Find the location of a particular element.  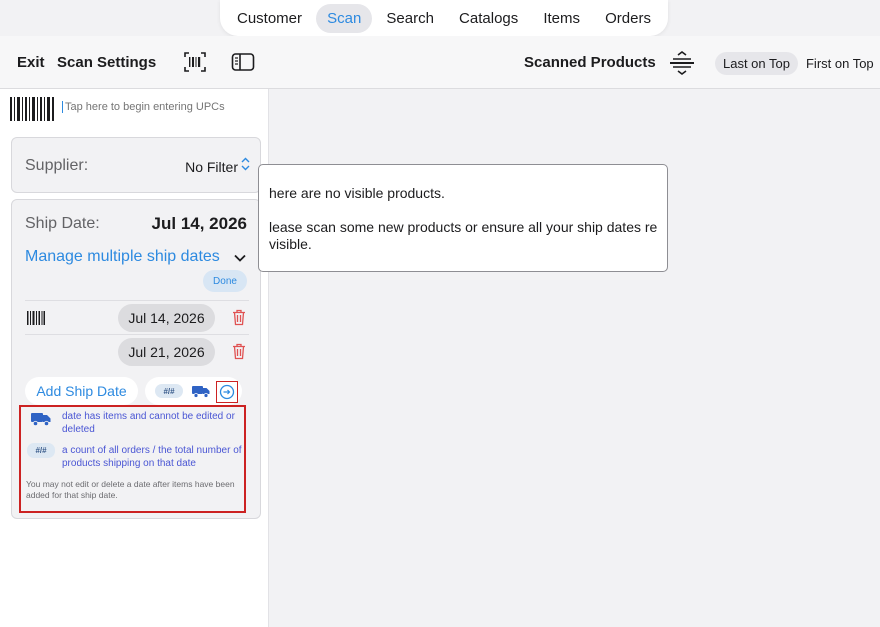

ship-date-pill: Jul 21, 2026 is located at coordinates (166, 352).